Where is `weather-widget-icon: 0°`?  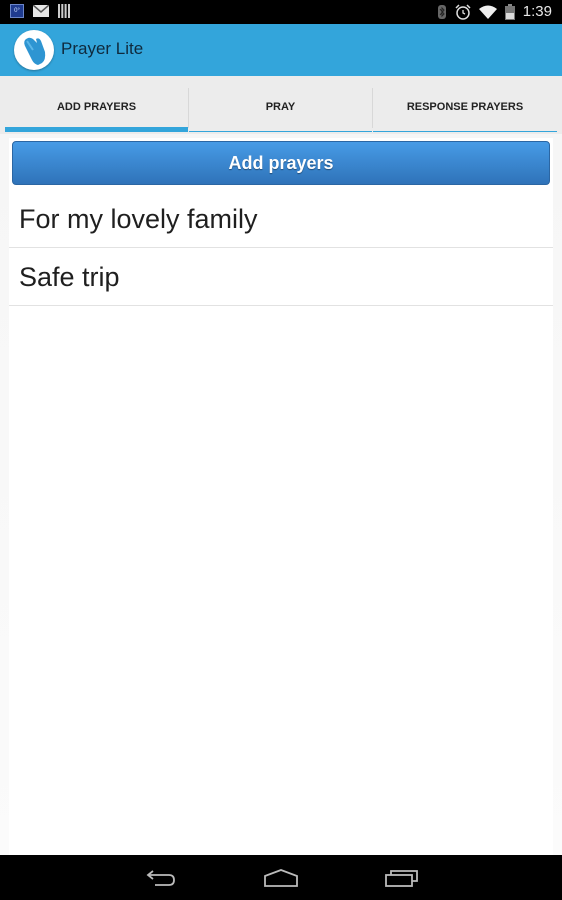
weather-widget-icon: 0° is located at coordinates (17, 11).